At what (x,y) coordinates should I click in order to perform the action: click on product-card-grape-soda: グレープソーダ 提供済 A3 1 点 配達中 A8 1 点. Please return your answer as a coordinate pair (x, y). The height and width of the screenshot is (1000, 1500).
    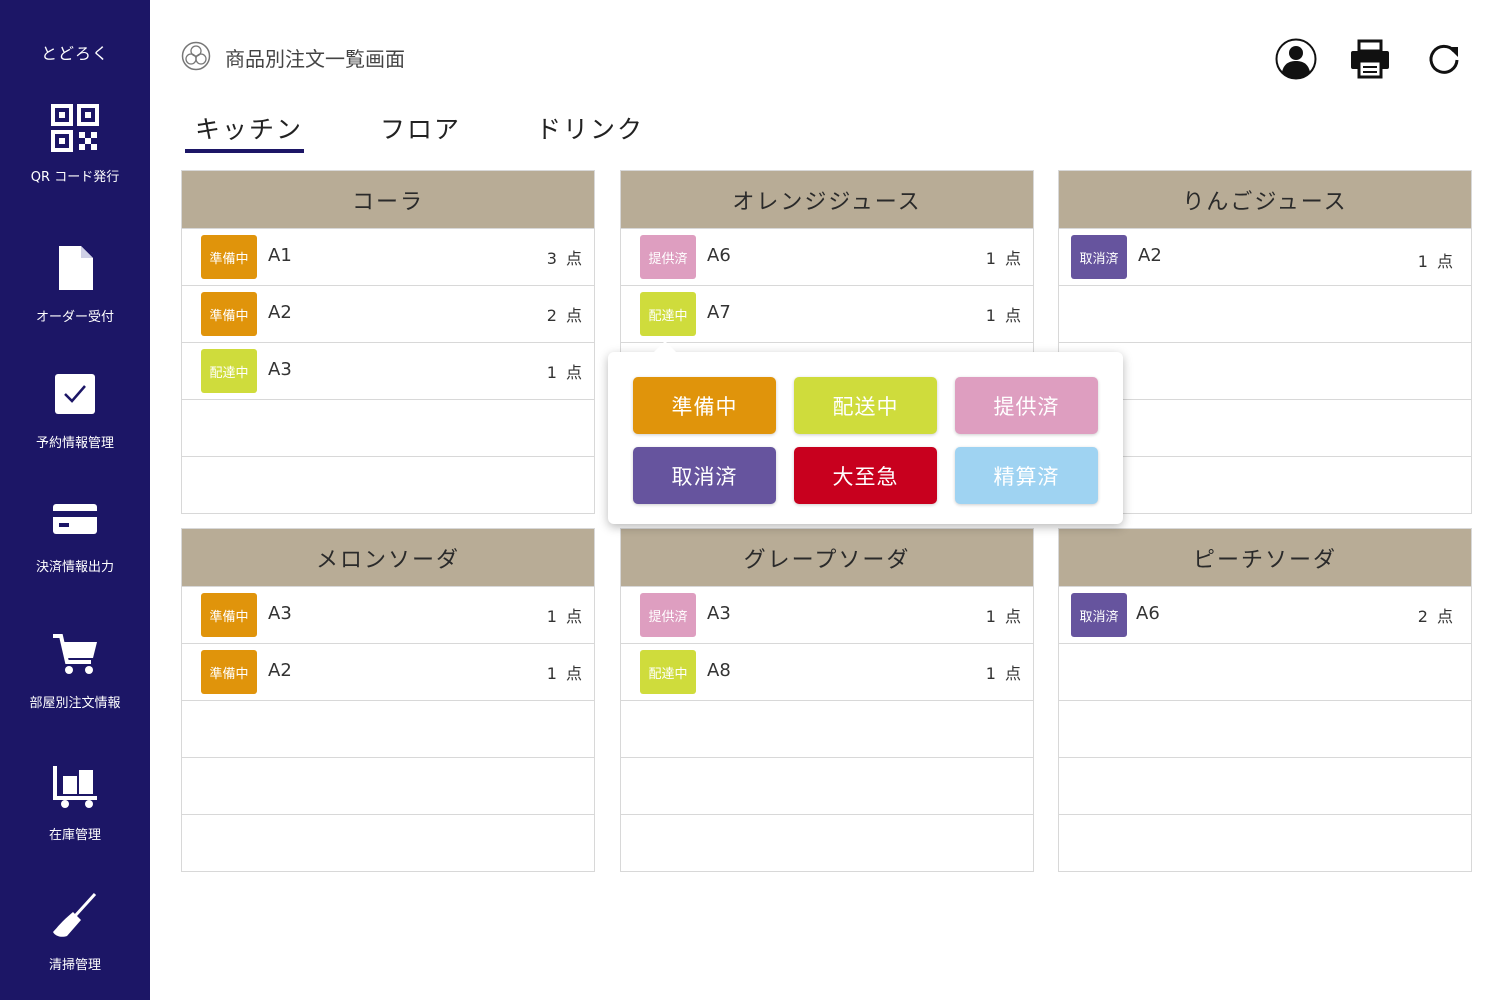
    Looking at the image, I should click on (827, 700).